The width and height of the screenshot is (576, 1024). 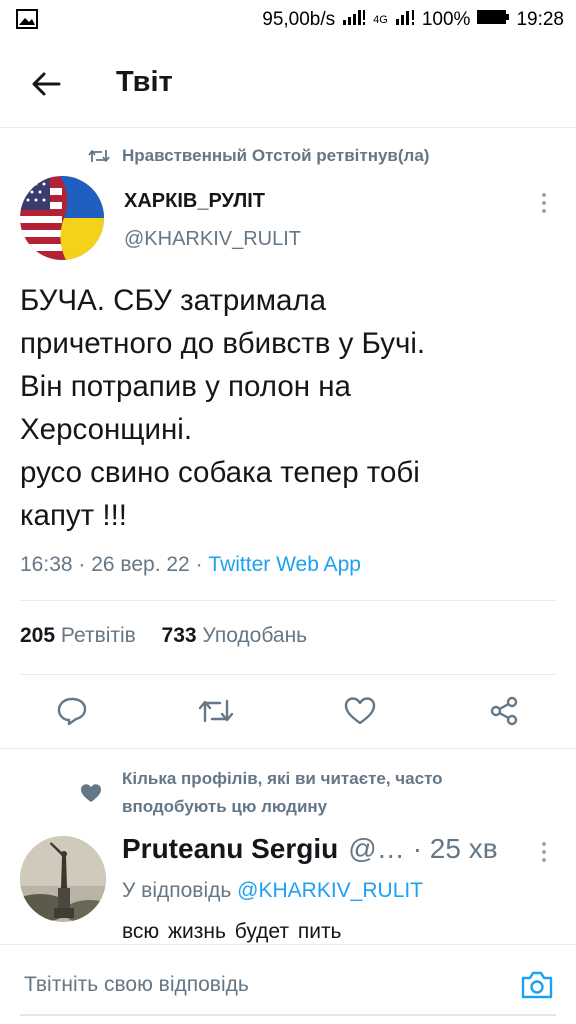 What do you see at coordinates (284, 564) in the screenshot?
I see `tweet-source-link: Twitter Web App` at bounding box center [284, 564].